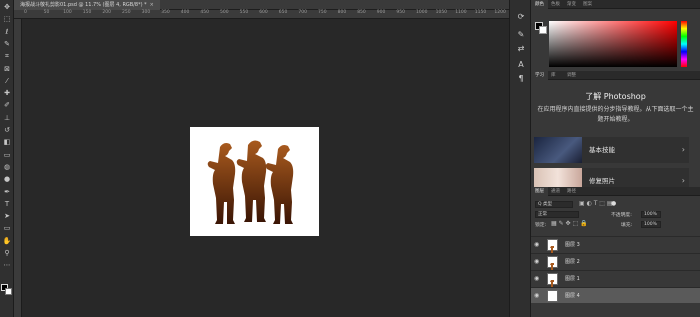  Describe the element at coordinates (7, 7) in the screenshot. I see `move-tool-icon: ✥` at that location.